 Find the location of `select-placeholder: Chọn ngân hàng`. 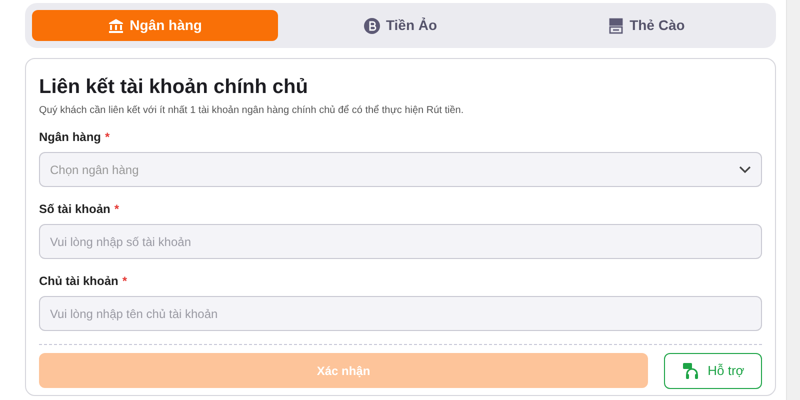

select-placeholder: Chọn ngân hàng is located at coordinates (94, 170).